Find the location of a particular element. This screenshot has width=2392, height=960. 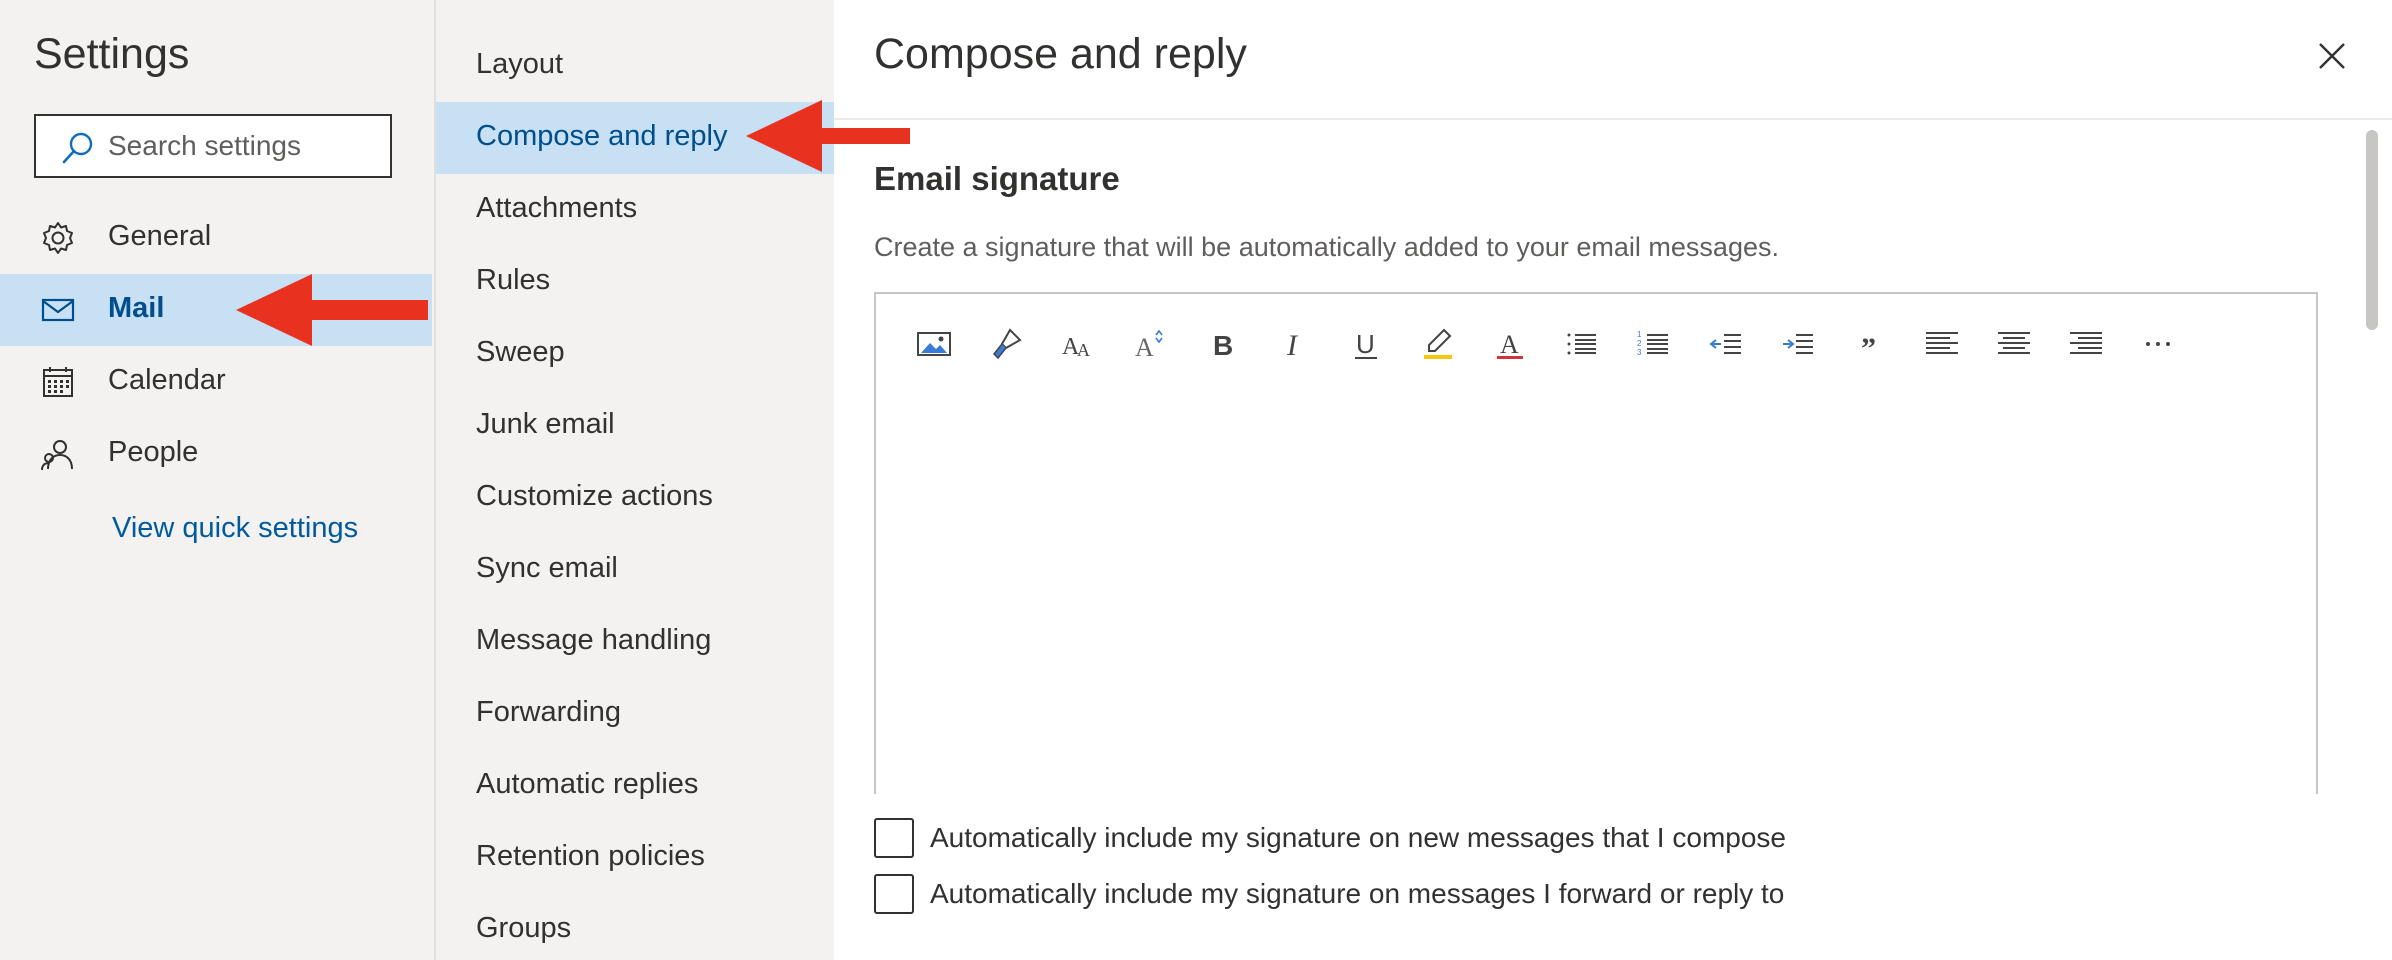

svg-text: B is located at coordinates (1223, 345).